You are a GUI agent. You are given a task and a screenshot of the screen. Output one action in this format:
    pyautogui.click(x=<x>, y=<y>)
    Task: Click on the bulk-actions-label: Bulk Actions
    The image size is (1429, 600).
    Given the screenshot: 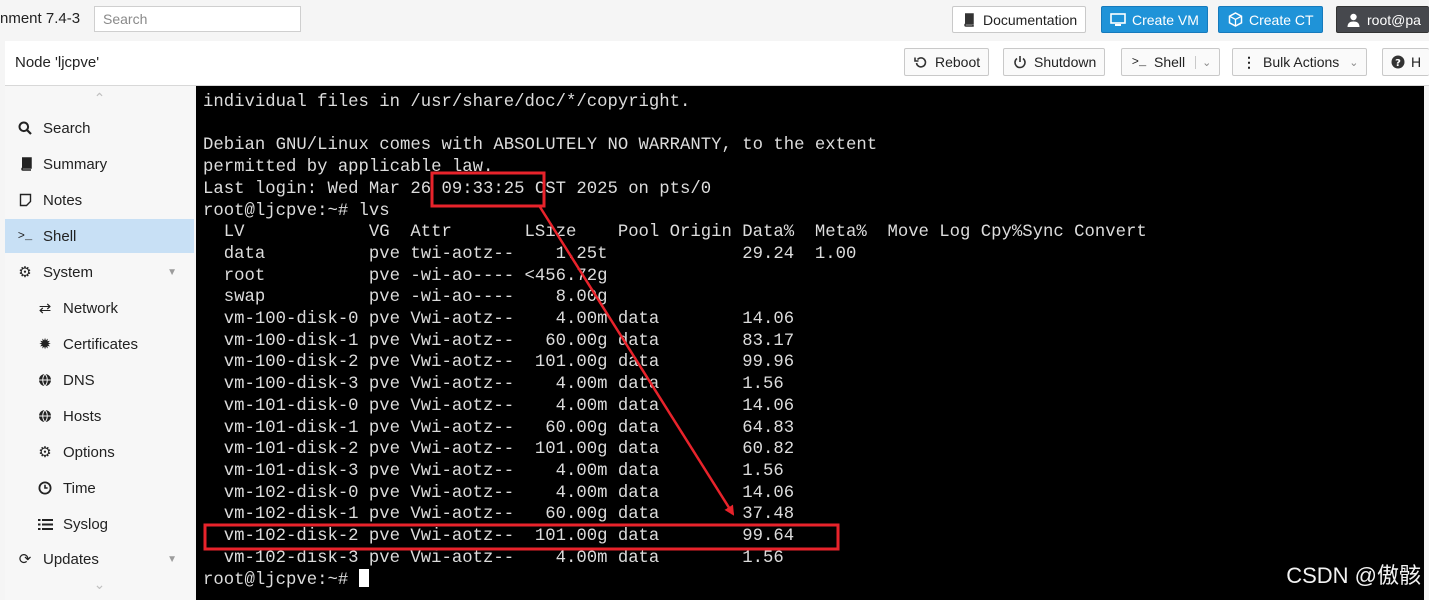 What is the action you would take?
    pyautogui.click(x=1301, y=62)
    